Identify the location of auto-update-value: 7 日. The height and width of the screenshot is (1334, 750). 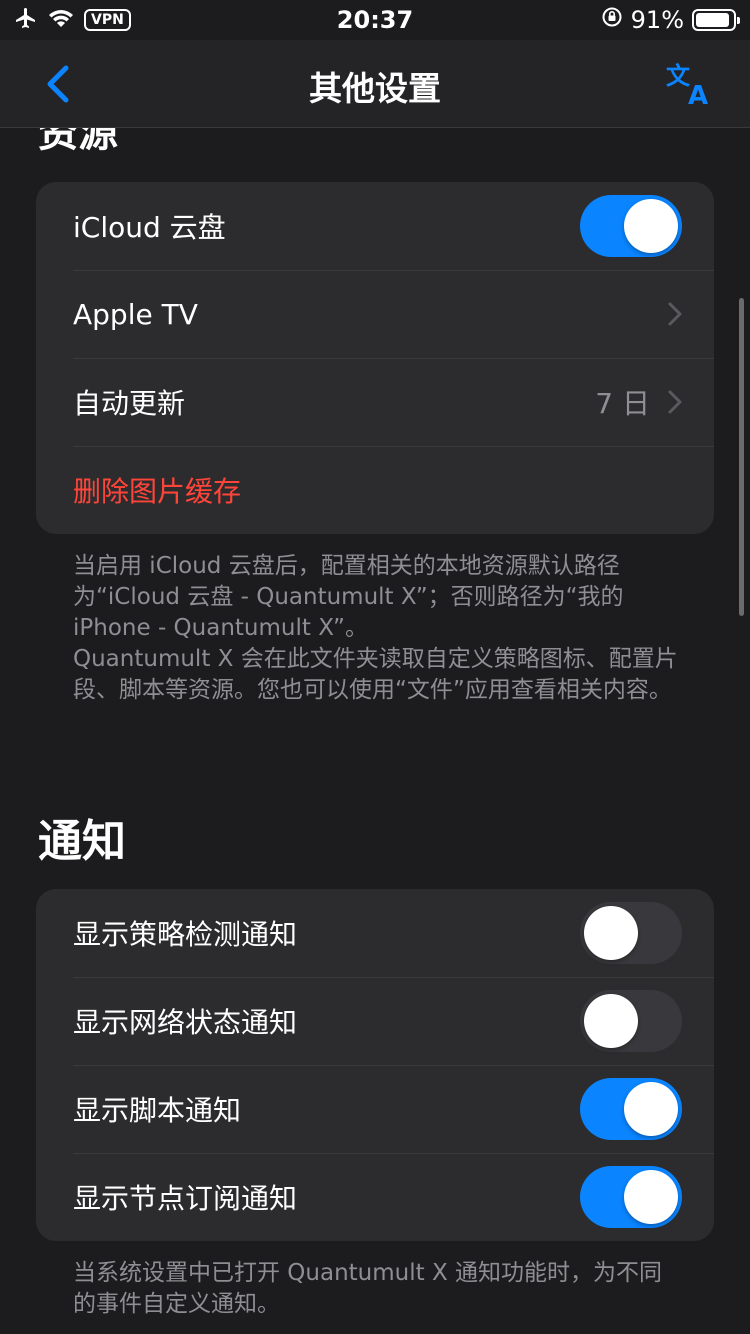
(622, 403).